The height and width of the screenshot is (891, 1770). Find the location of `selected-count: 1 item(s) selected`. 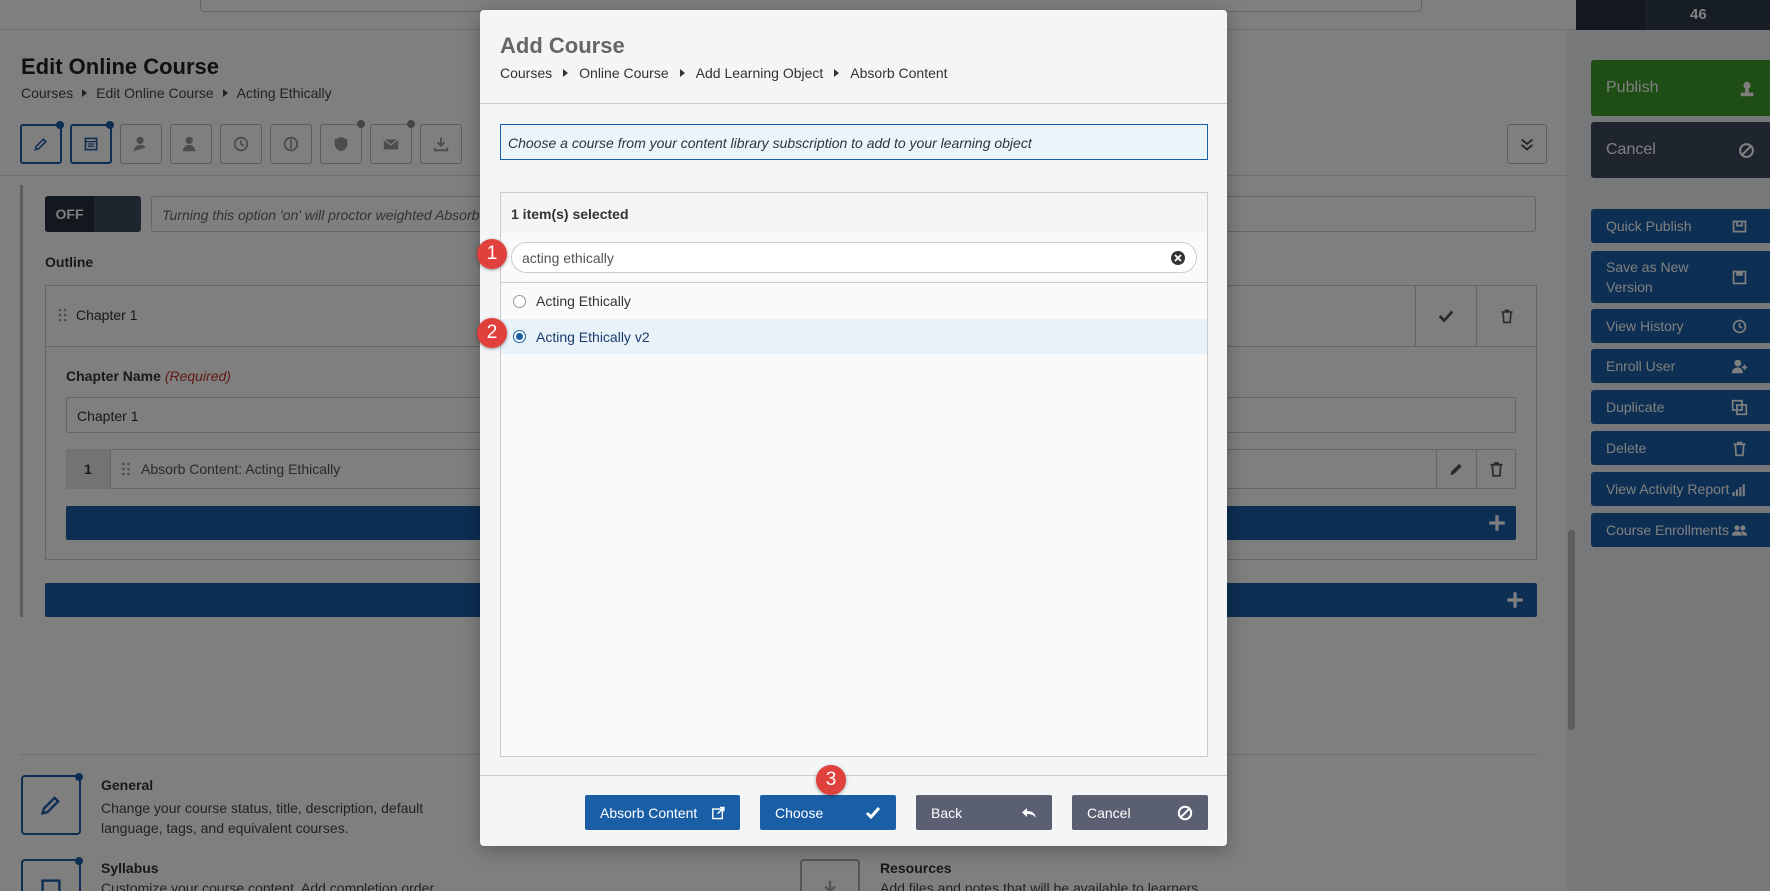

selected-count: 1 item(s) selected is located at coordinates (854, 213).